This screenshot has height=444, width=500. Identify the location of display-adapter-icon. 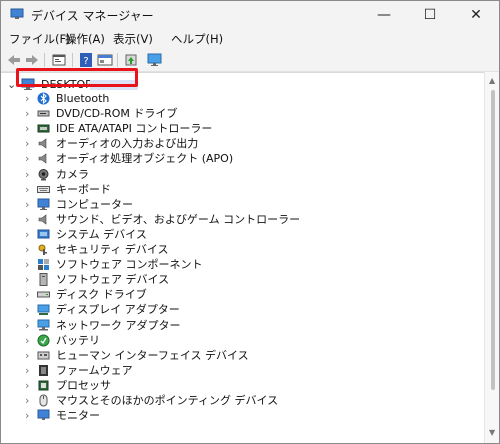
(43, 310).